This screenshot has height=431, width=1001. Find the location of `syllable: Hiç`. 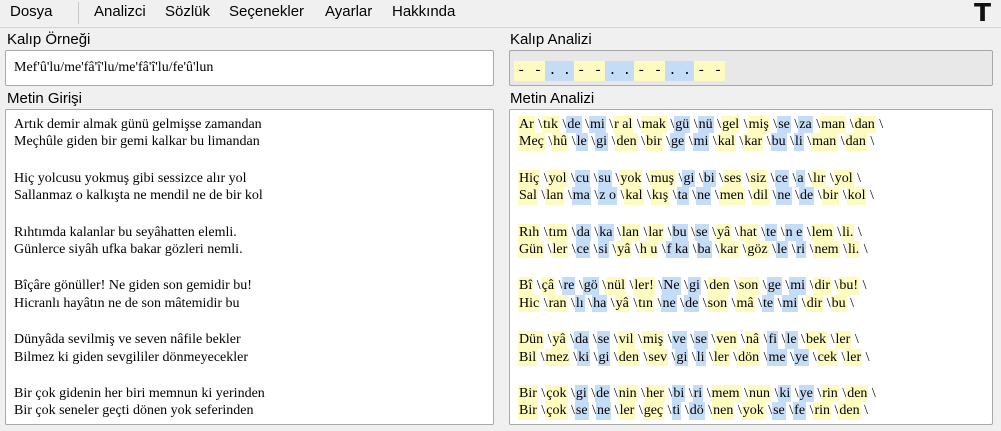

syllable: Hiç is located at coordinates (529, 178).